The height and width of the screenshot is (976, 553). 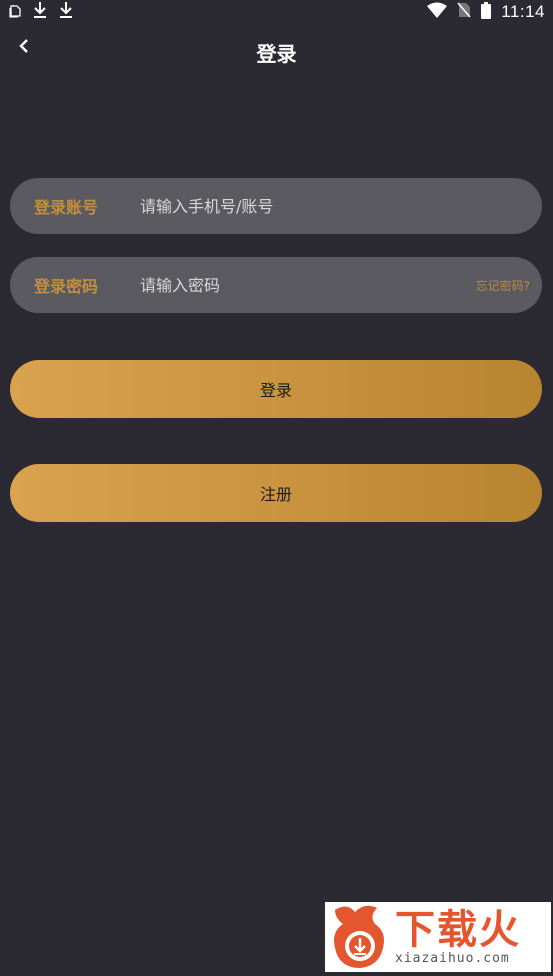 I want to click on password-field: 登录密码 忘记密码?, so click(x=276, y=285).